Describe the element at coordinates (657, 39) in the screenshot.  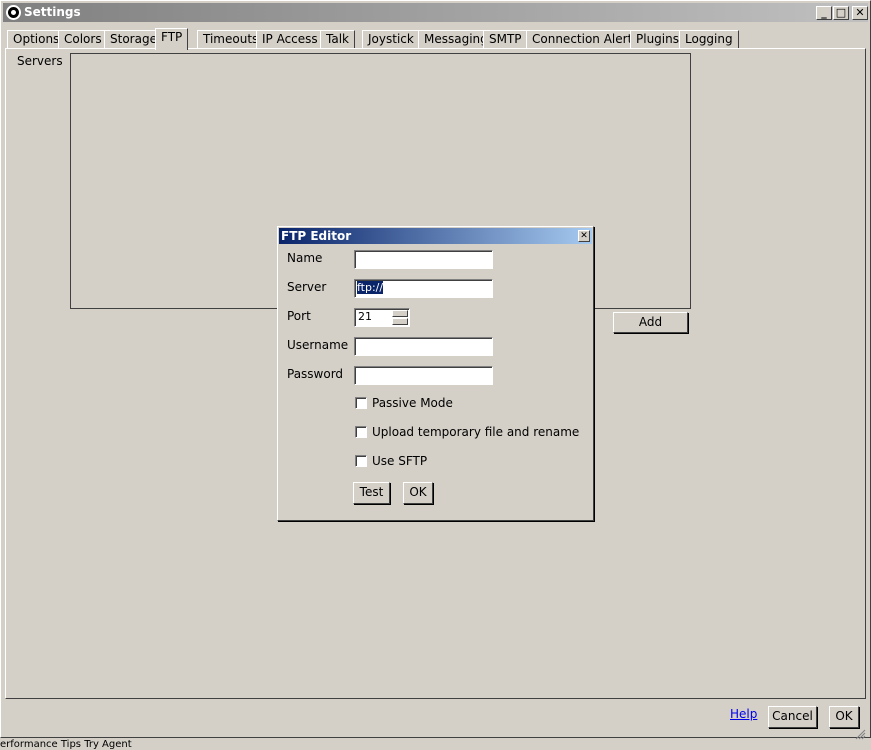
I see `tab-plugins: Plugins` at that location.